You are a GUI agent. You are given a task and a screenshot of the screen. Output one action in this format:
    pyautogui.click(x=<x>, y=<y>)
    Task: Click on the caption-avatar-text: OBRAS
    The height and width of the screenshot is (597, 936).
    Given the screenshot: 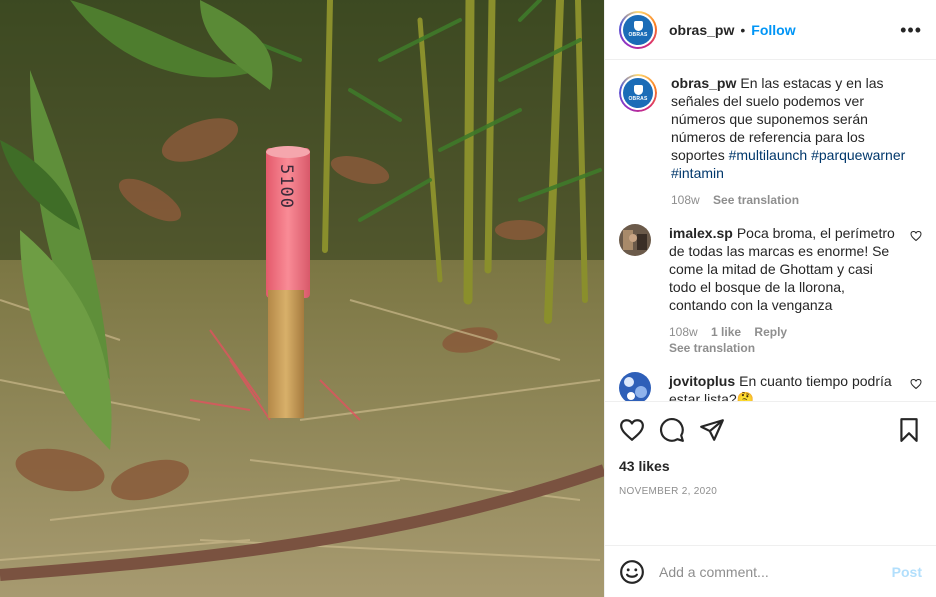 What is the action you would take?
    pyautogui.click(x=638, y=98)
    